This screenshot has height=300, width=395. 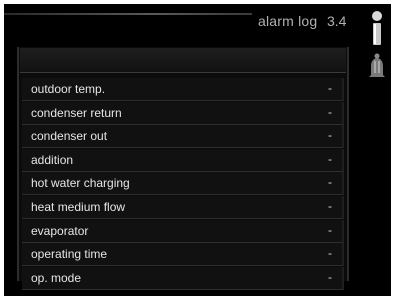 What do you see at coordinates (183, 231) in the screenshot?
I see `list-item: evaporator -` at bounding box center [183, 231].